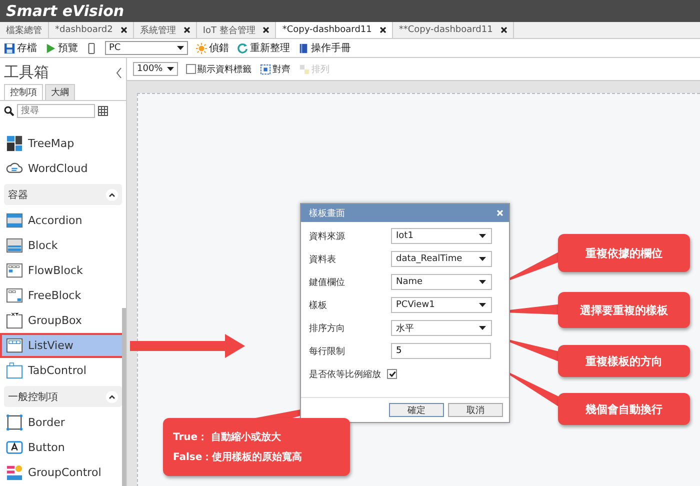 This screenshot has width=700, height=486. What do you see at coordinates (225, 70) in the screenshot?
I see `checkbox-label: 顯示資料標籤` at bounding box center [225, 70].